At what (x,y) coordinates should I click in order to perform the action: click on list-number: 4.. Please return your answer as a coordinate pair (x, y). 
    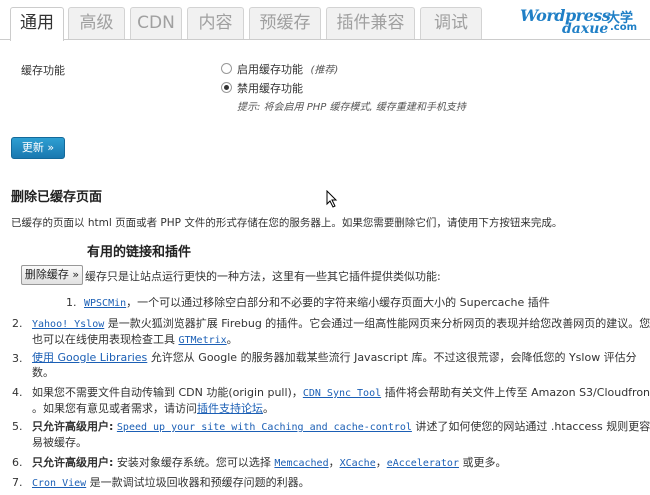
    Looking at the image, I should click on (17, 392).